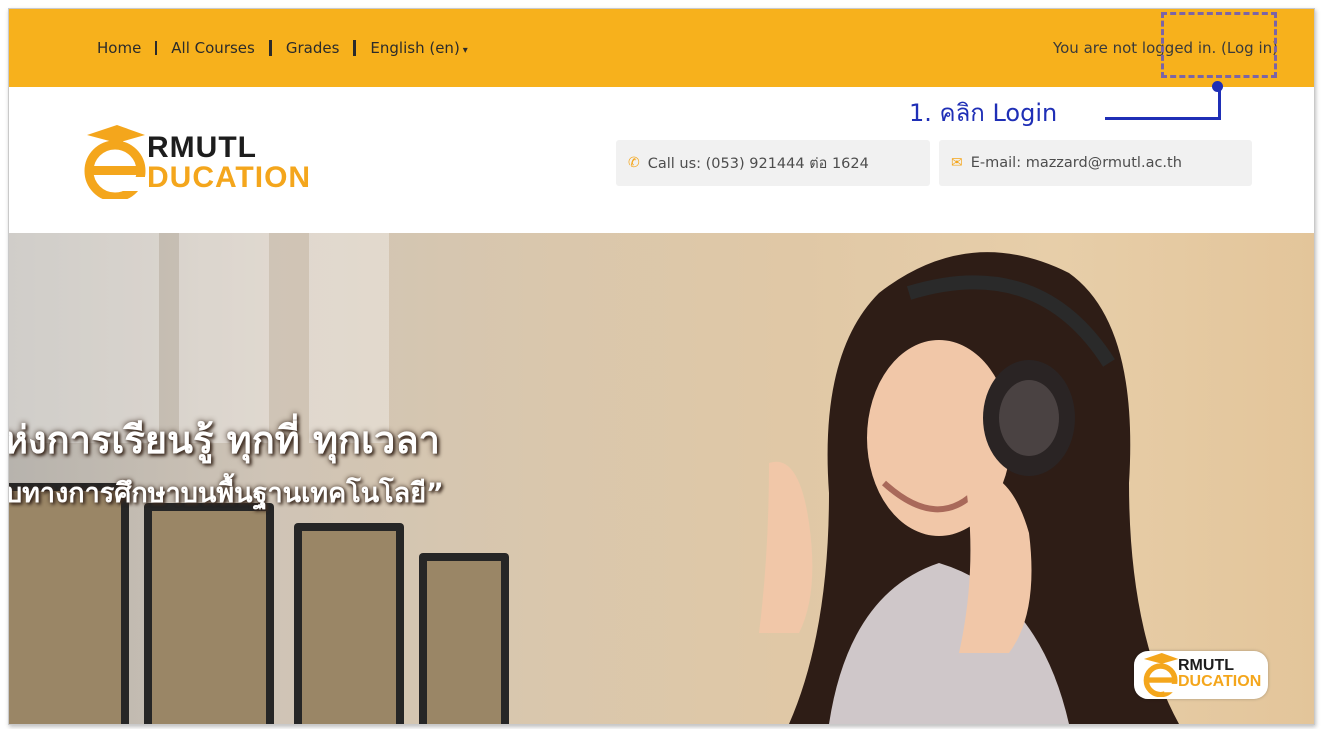  What do you see at coordinates (1219, 45) in the screenshot?
I see `login-highlight-box` at bounding box center [1219, 45].